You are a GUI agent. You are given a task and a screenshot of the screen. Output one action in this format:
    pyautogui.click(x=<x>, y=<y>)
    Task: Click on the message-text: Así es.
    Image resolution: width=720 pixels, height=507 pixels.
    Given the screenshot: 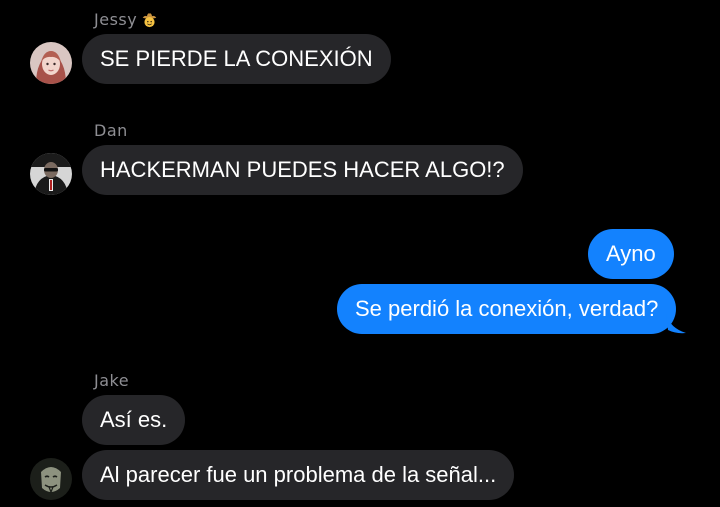 What is the action you would take?
    pyautogui.click(x=134, y=419)
    